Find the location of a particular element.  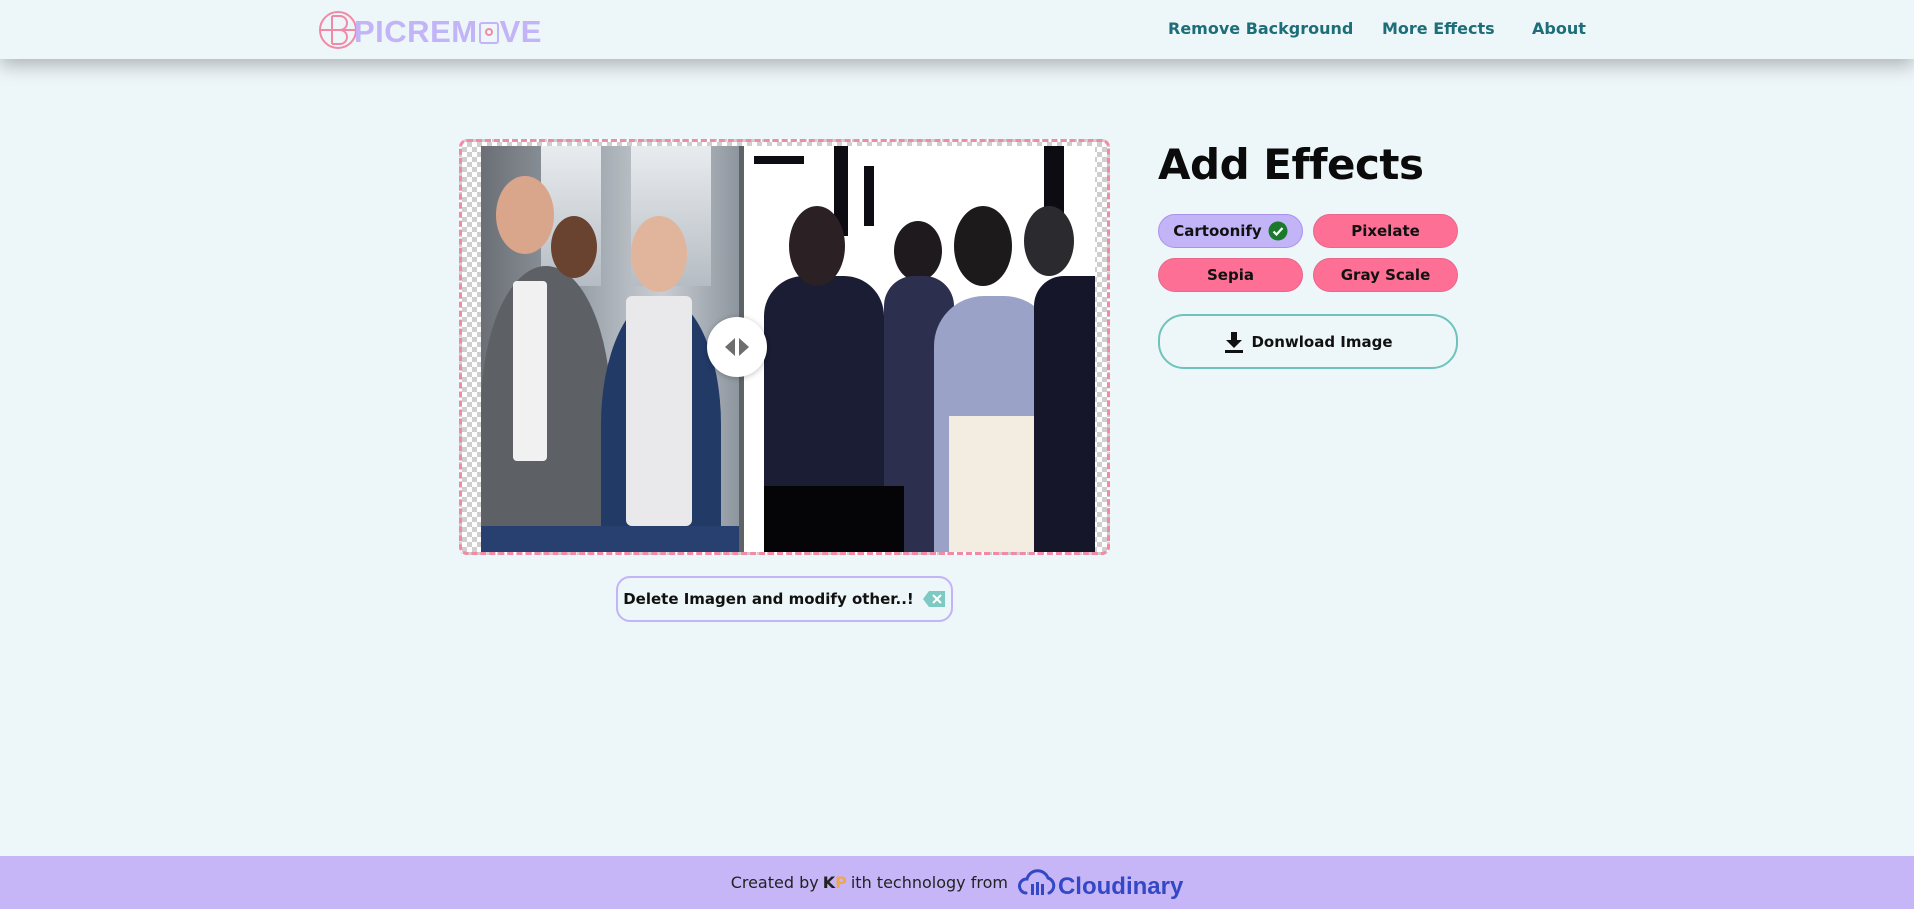

gray-scale-label: Gray Scale is located at coordinates (1385, 275).